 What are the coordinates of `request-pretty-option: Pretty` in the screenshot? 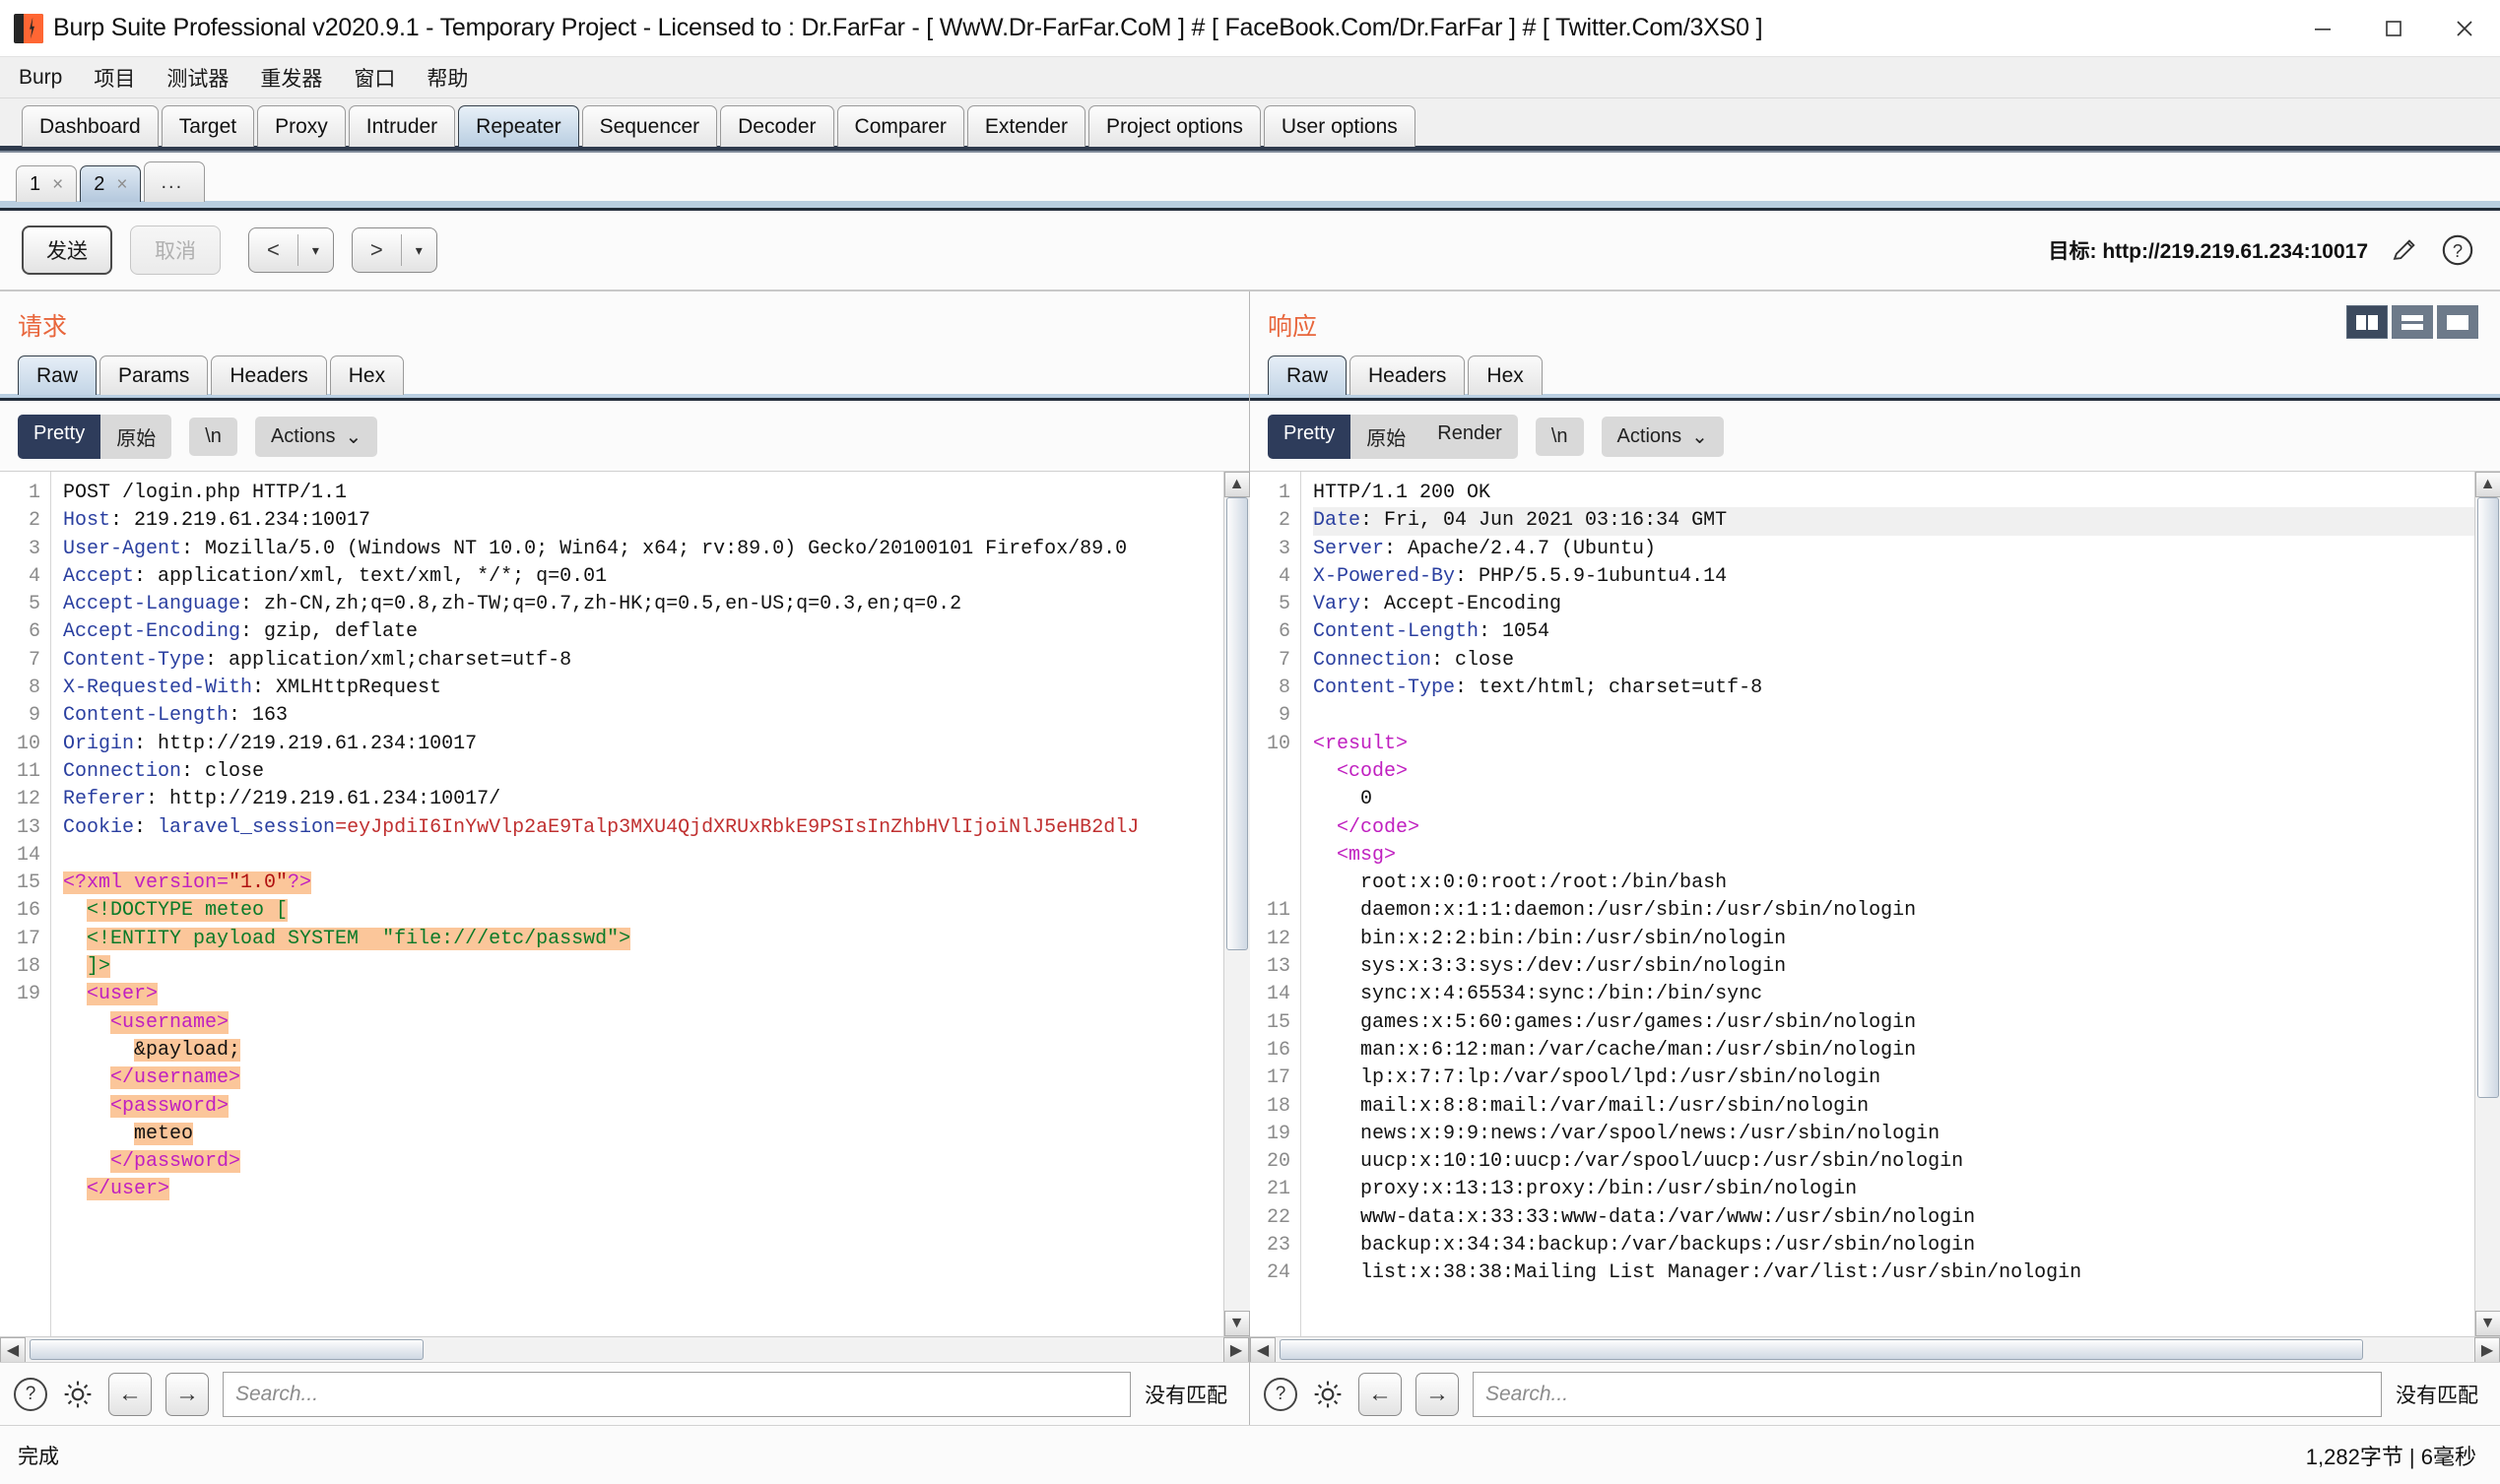 It's located at (60, 437).